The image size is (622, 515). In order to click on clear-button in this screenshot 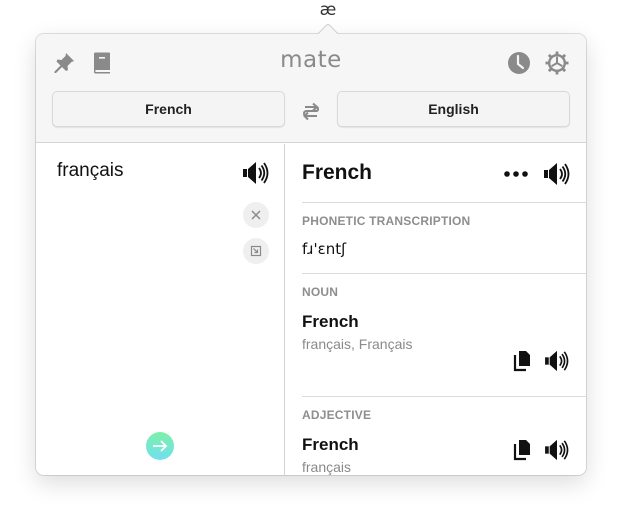, I will do `click(256, 215)`.